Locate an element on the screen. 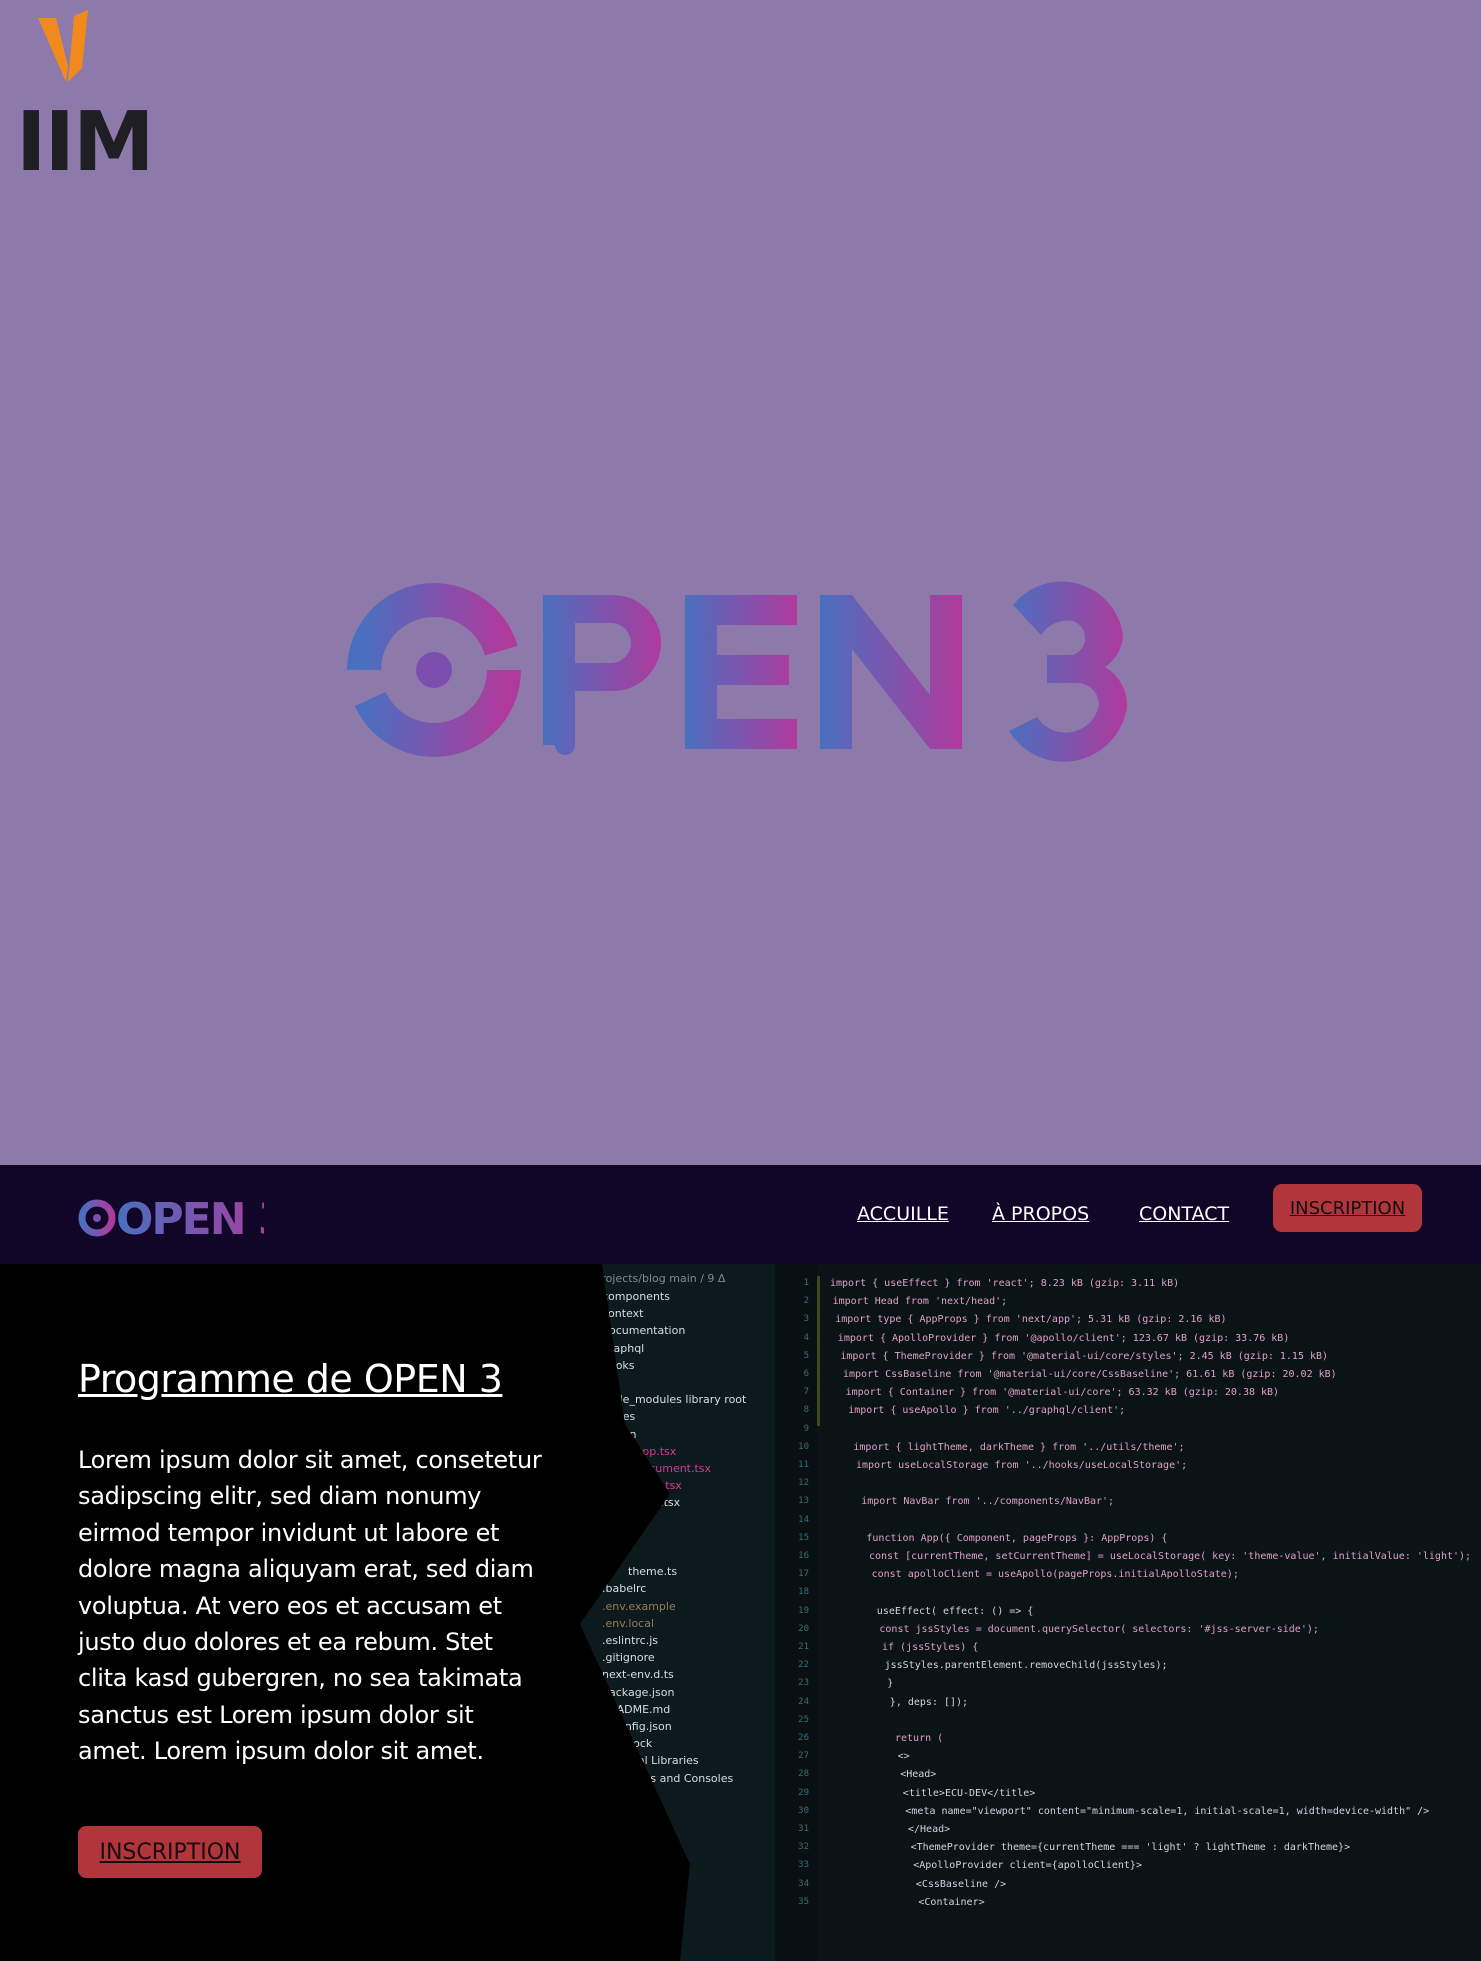  code-line: } is located at coordinates (890, 1684).